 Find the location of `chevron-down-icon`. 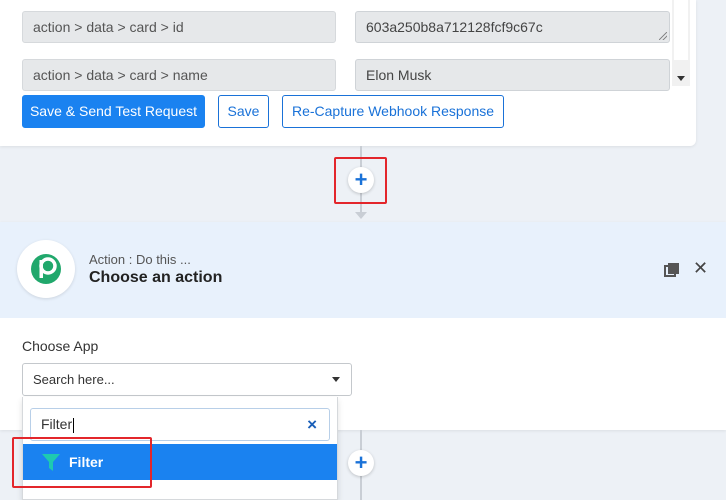

chevron-down-icon is located at coordinates (336, 379).